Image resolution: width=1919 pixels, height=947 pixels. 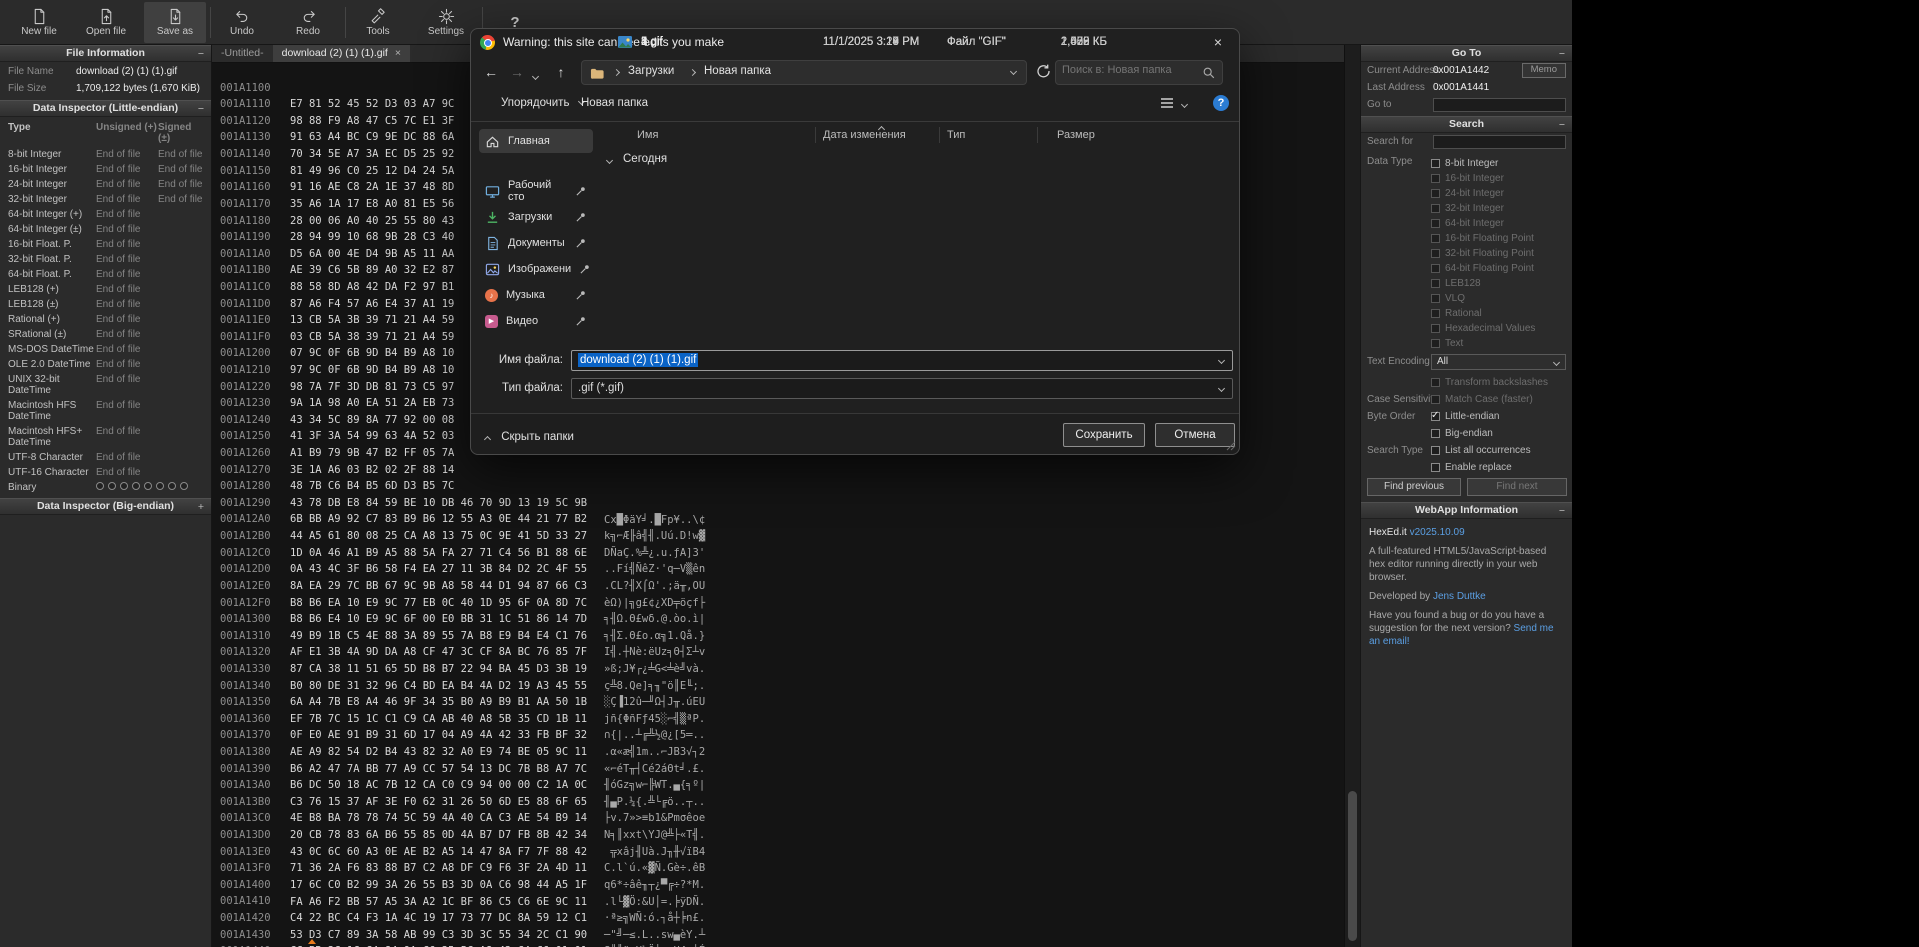 What do you see at coordinates (1489, 382) in the screenshot?
I see `transform-backslashes-checkbox: Transform backslashes` at bounding box center [1489, 382].